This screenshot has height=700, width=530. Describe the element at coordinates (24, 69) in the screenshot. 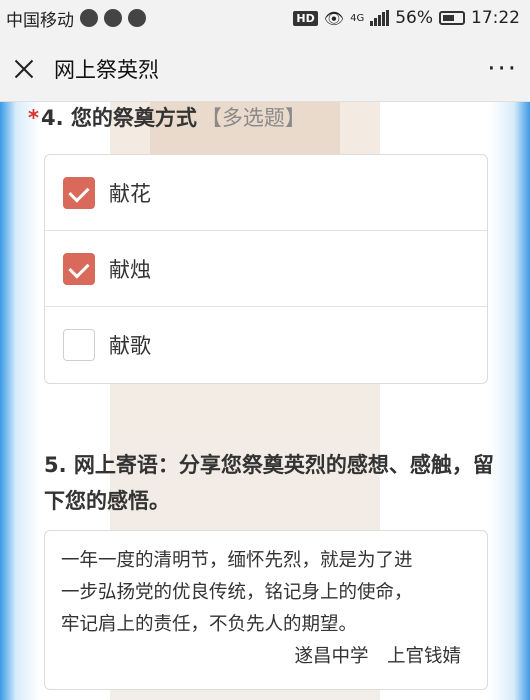

I see `close-icon` at that location.